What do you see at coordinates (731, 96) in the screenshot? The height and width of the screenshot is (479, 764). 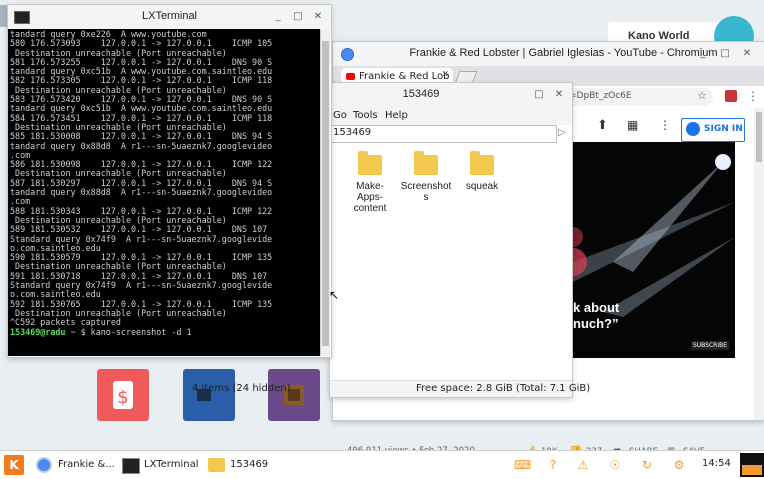 I see `extension-icon` at bounding box center [731, 96].